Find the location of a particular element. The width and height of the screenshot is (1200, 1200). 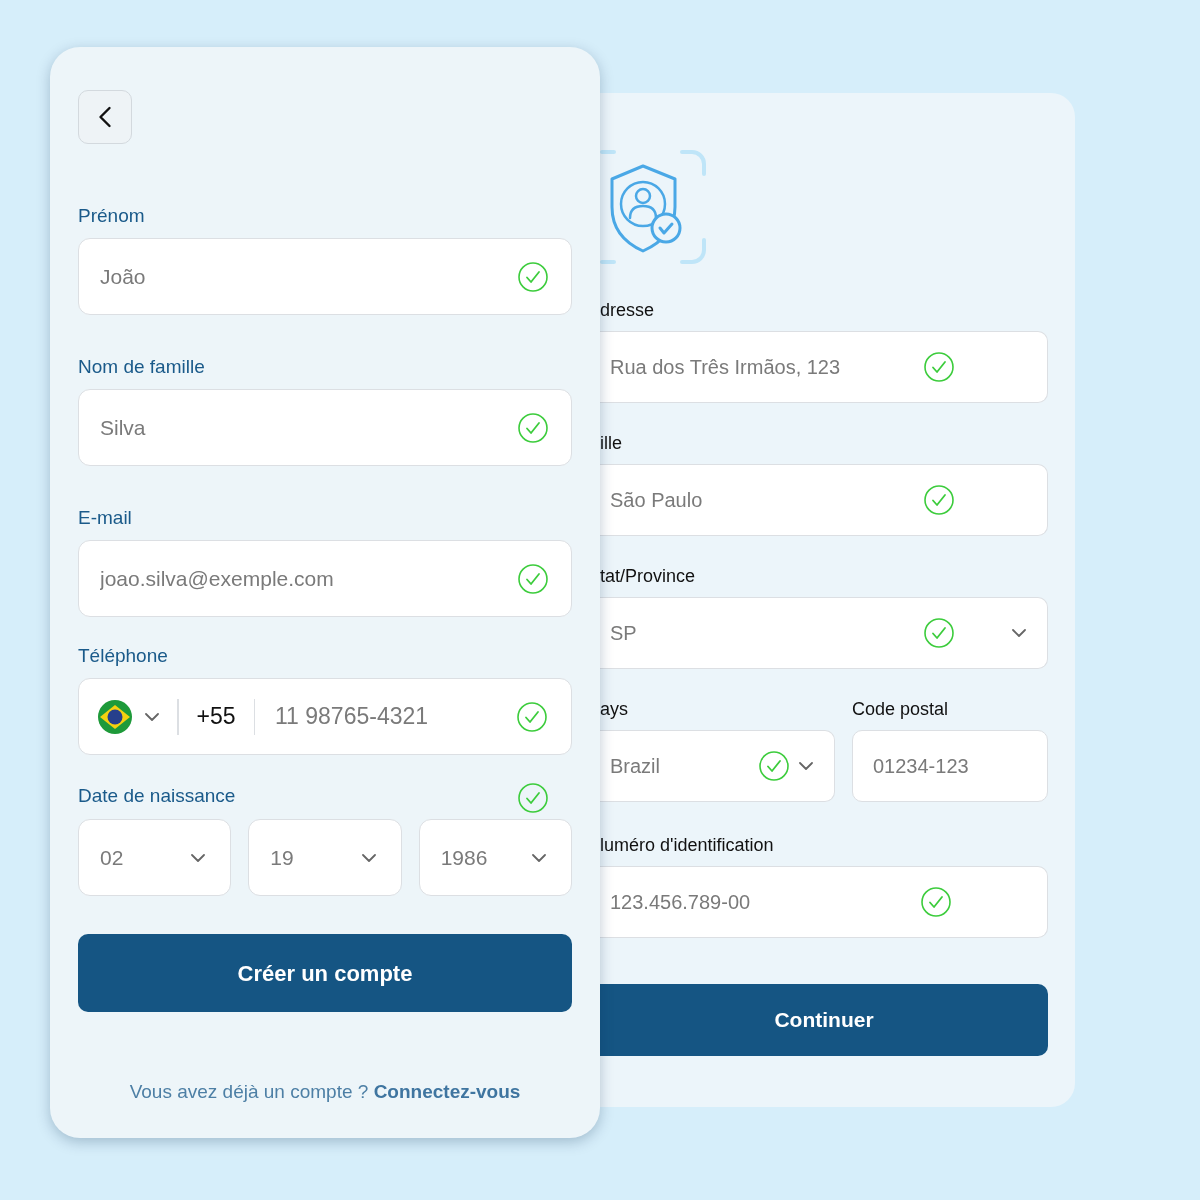

field-label: tat/Province is located at coordinates (648, 576).